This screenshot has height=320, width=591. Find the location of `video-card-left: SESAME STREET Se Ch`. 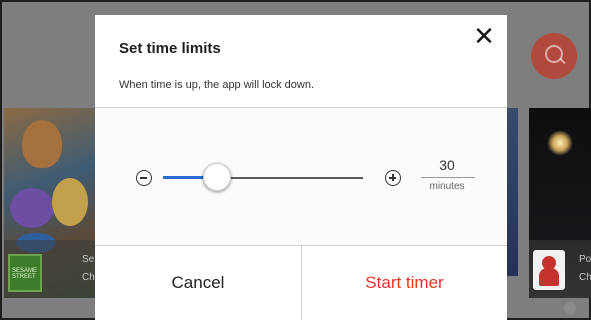

video-card-left: SESAME STREET Se Ch is located at coordinates (50, 203).